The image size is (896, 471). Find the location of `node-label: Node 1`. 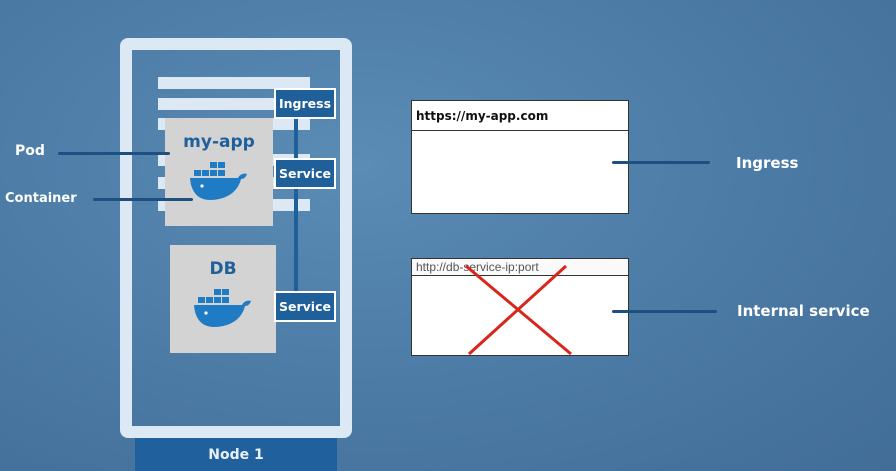

node-label: Node 1 is located at coordinates (236, 454).